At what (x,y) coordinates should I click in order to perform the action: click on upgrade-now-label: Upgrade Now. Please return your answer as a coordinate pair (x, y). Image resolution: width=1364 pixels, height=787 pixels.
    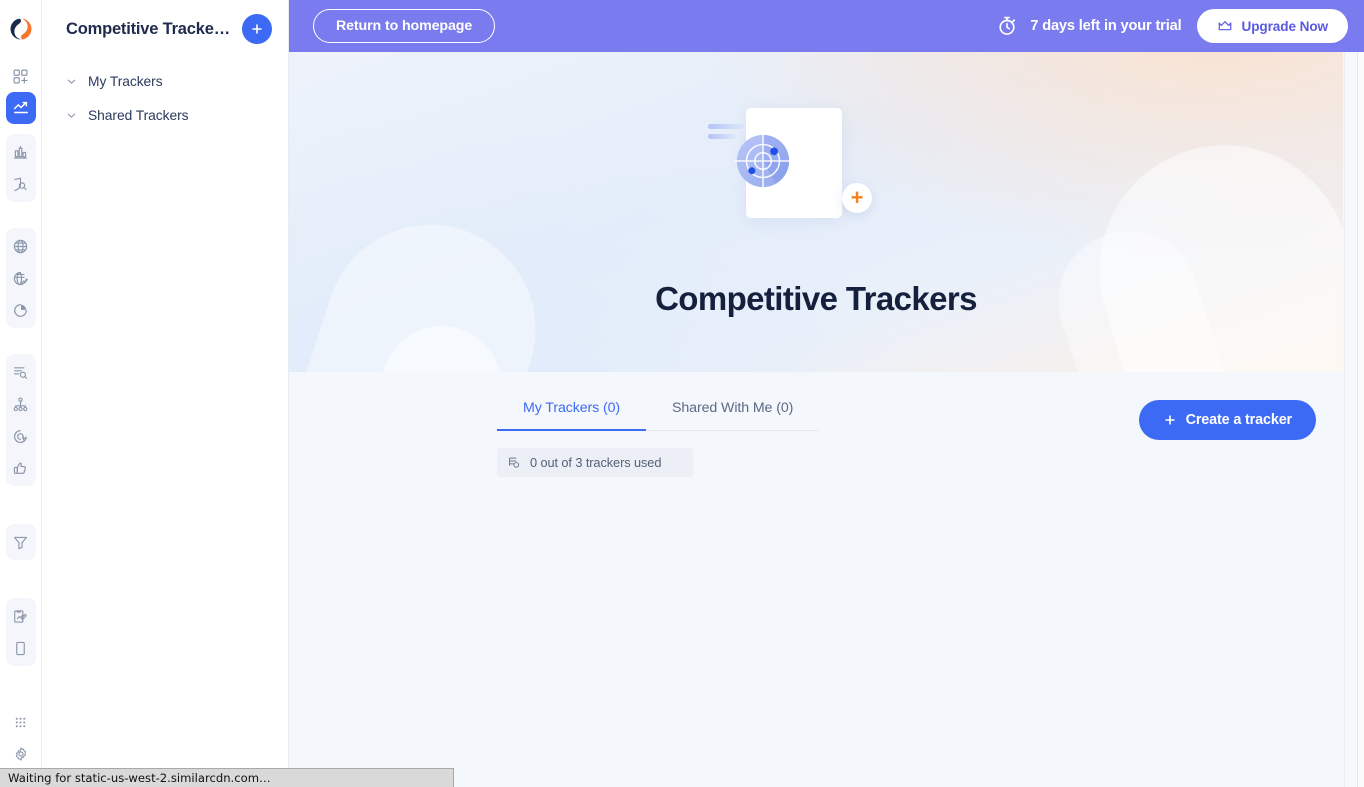
    Looking at the image, I should click on (1284, 26).